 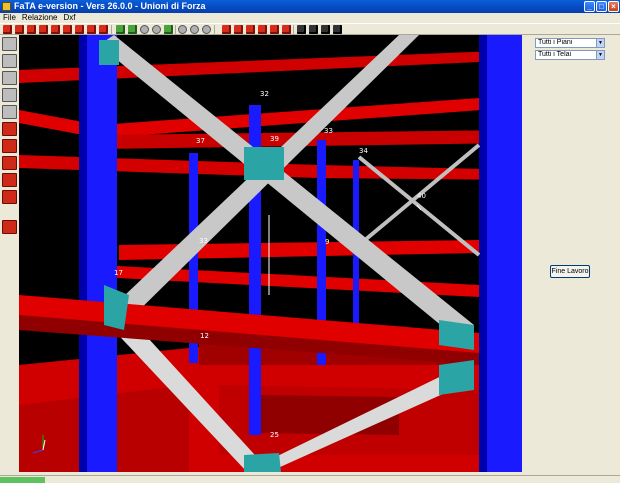 What do you see at coordinates (601, 6) in the screenshot?
I see `maximize-button: □` at bounding box center [601, 6].